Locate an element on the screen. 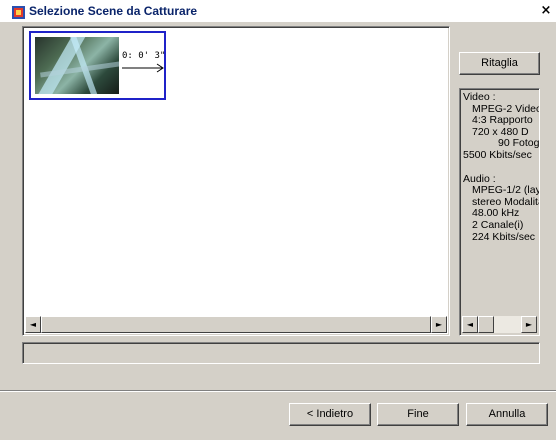 Image resolution: width=556 pixels, height=440 pixels. finish-button: Fine is located at coordinates (418, 414).